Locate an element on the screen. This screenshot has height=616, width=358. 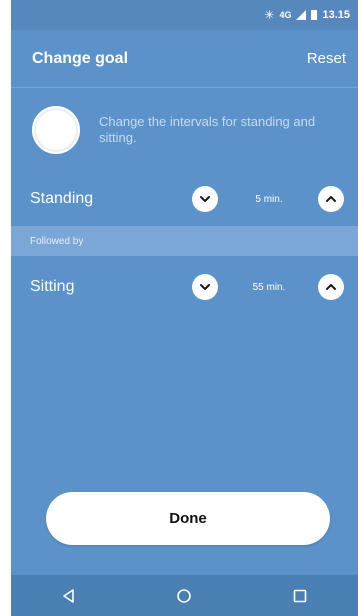
signal-icon is located at coordinates (301, 15).